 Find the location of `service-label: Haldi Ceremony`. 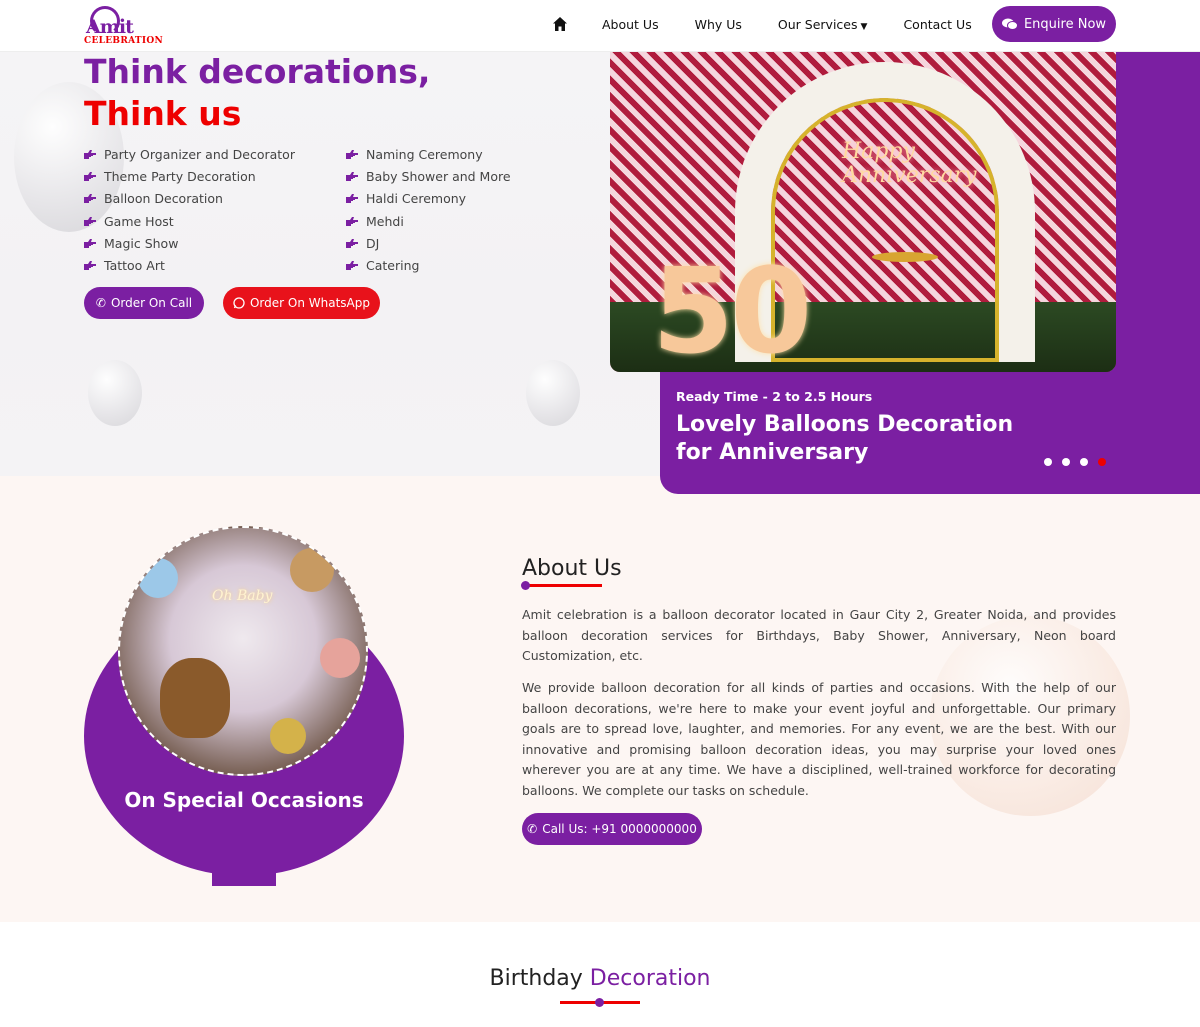

service-label: Haldi Ceremony is located at coordinates (416, 199).